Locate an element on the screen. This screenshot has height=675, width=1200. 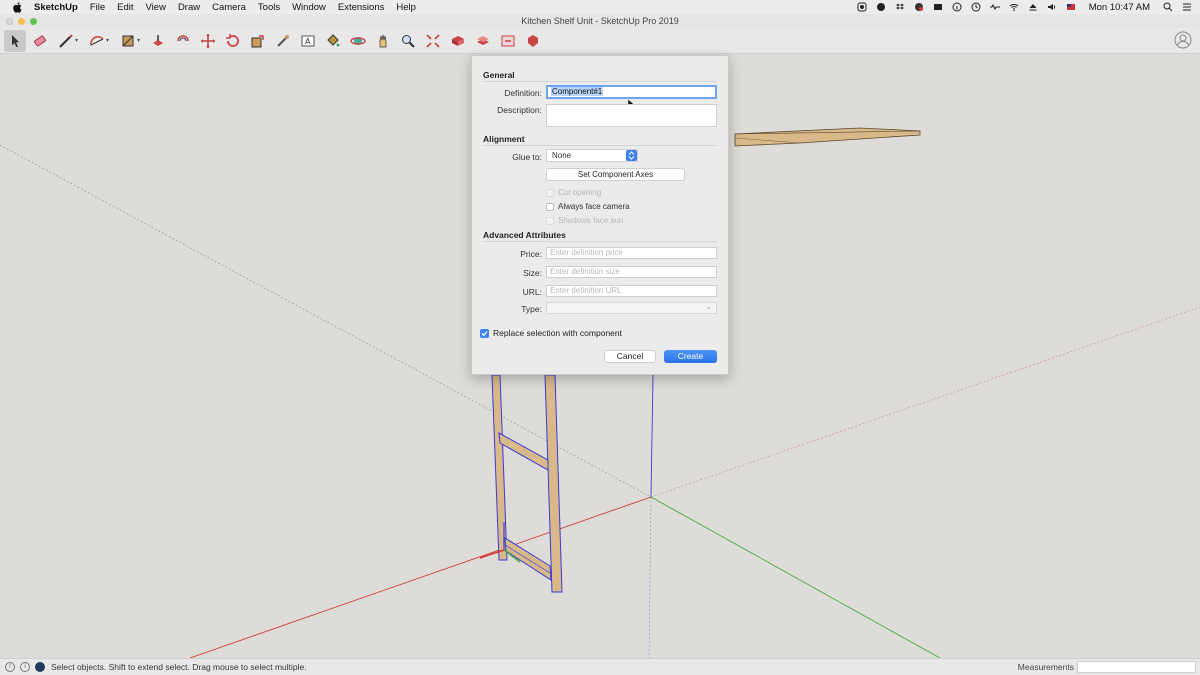
advanced-attributes-title: Advanced Attributes is located at coordinates (524, 235).